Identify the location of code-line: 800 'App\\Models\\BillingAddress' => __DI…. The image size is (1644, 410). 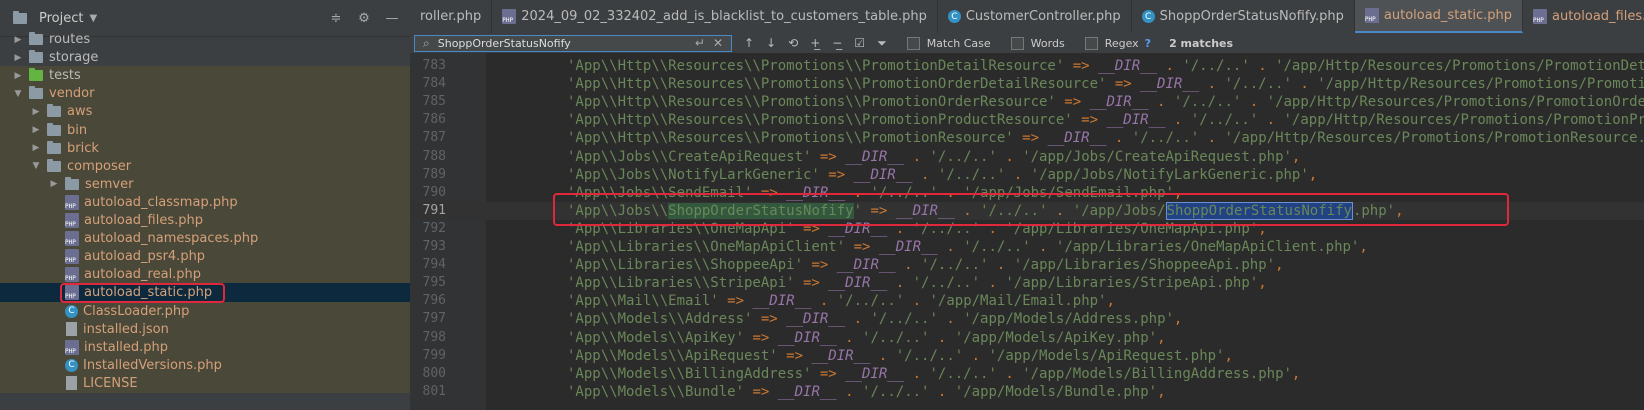
(1027, 374).